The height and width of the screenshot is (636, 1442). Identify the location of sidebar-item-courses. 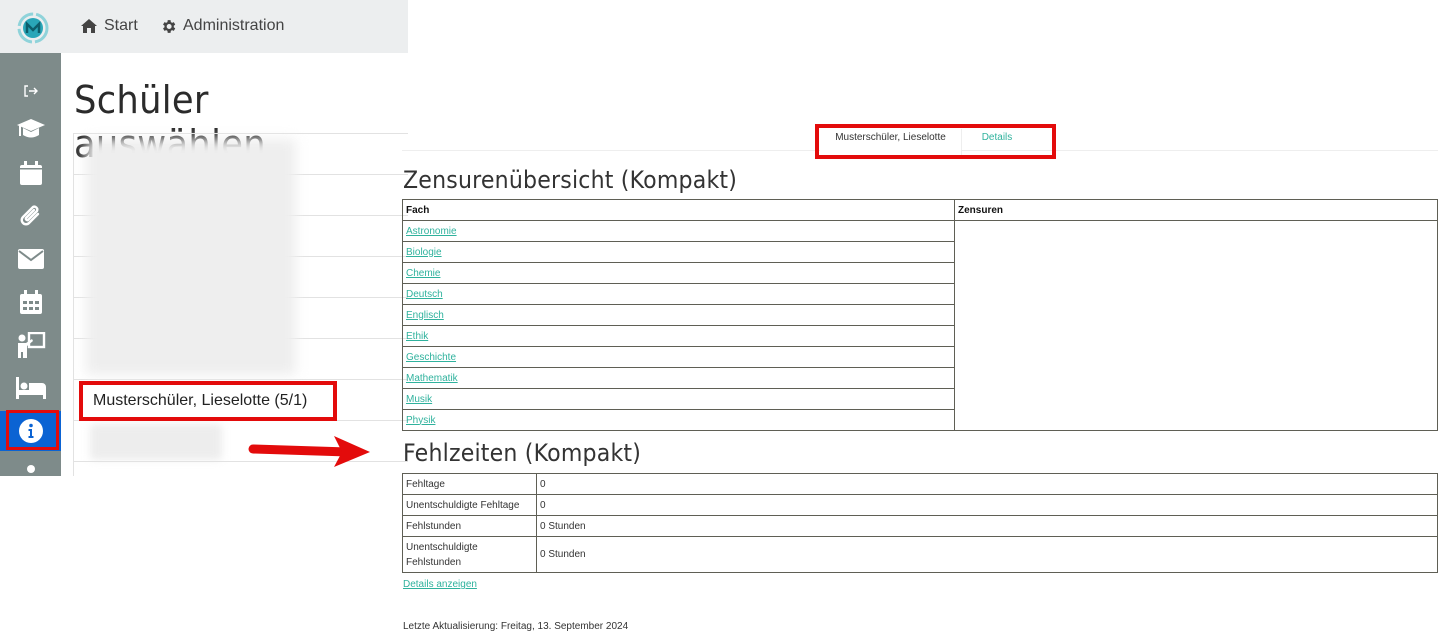
(30, 129).